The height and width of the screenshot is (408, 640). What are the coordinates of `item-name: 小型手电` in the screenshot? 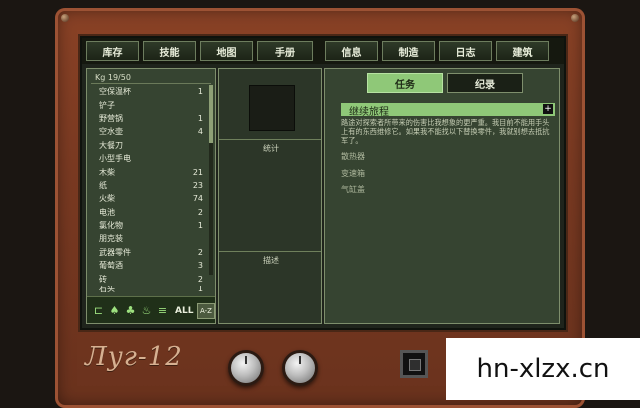 It's located at (115, 159).